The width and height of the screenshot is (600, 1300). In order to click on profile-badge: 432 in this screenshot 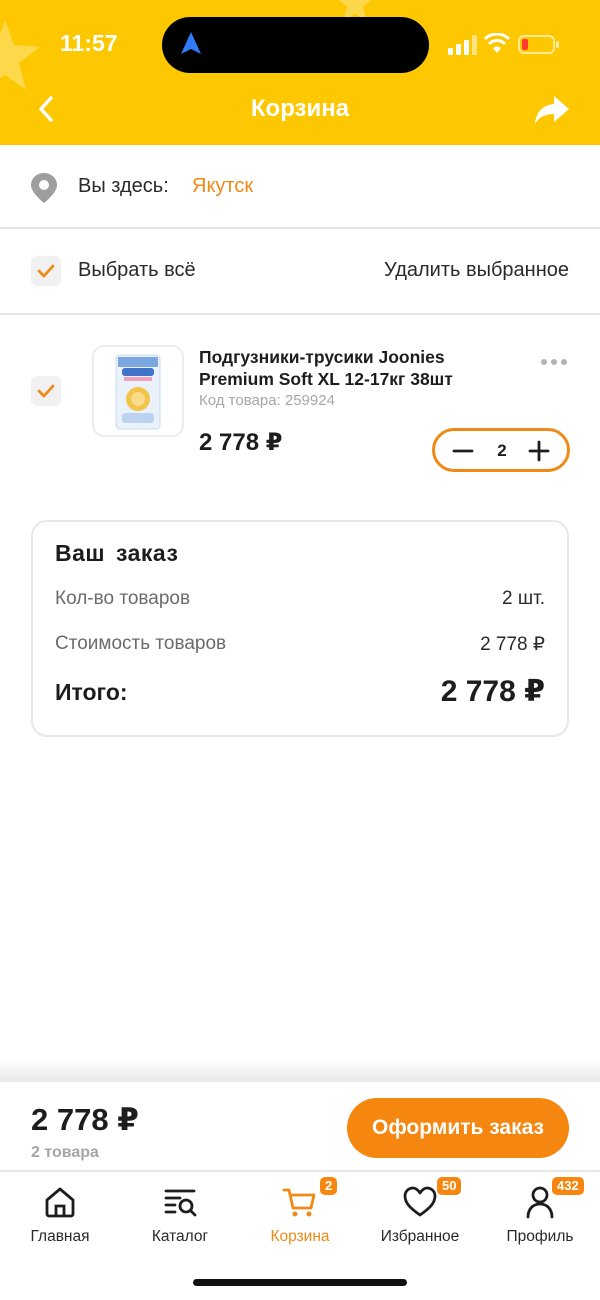, I will do `click(568, 1186)`.